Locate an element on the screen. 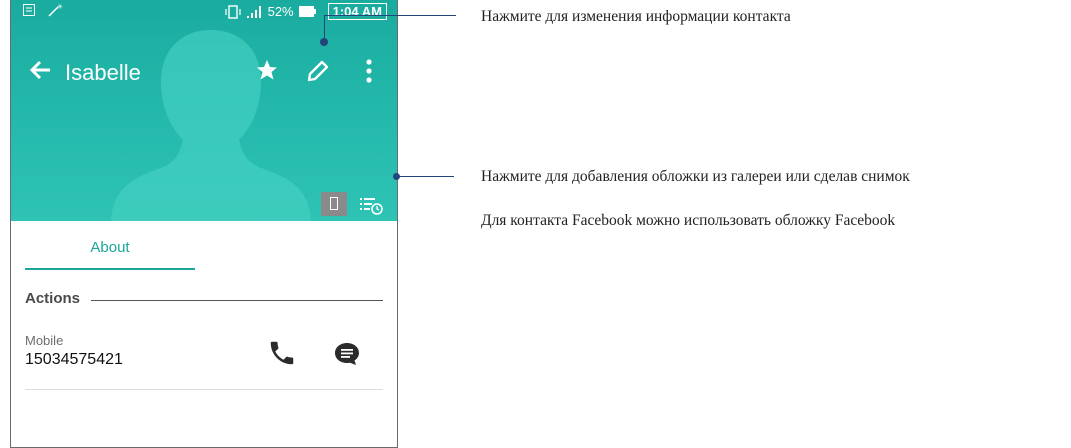 The height and width of the screenshot is (448, 1071). magic-wand-icon: ✳ is located at coordinates (55, 10).